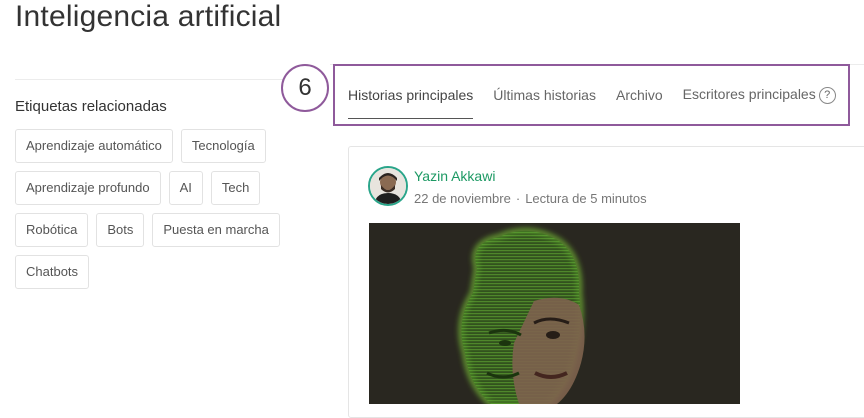 This screenshot has height=418, width=864. I want to click on question-circle-icon: ?, so click(827, 95).